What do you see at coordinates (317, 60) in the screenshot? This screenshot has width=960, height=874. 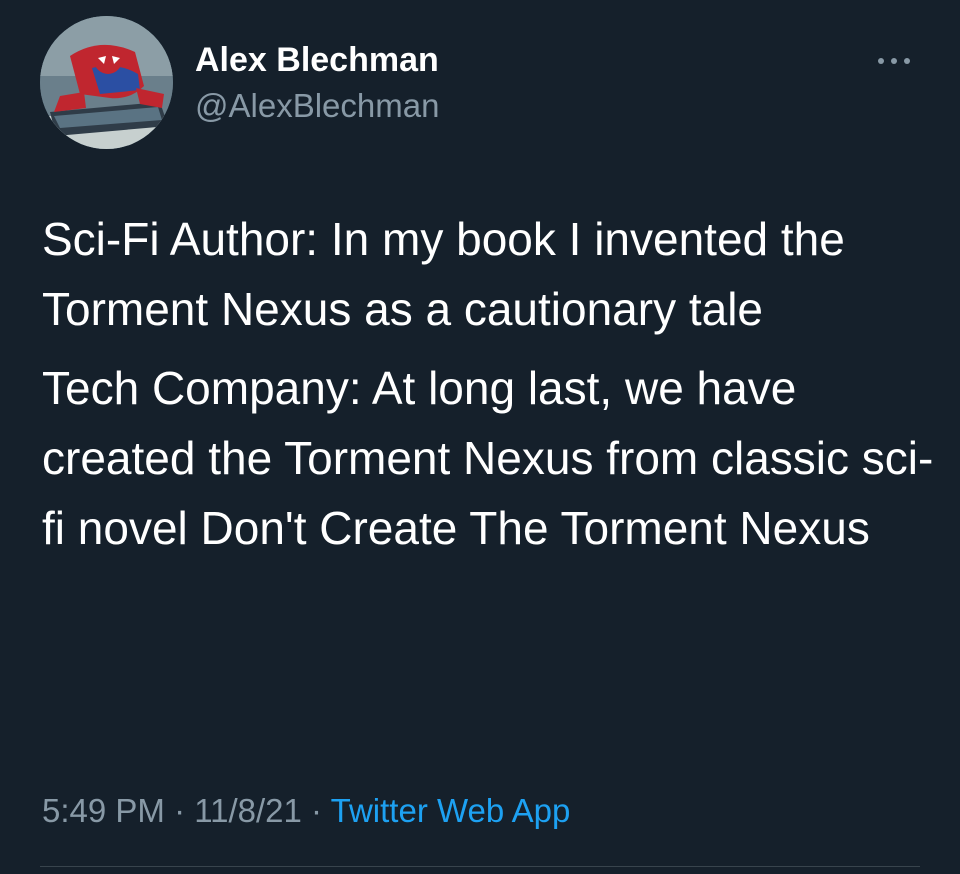 I see `display-name: Alex Blechman` at bounding box center [317, 60].